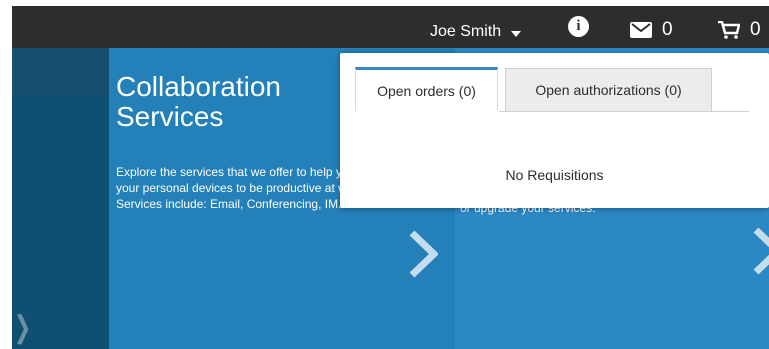 The width and height of the screenshot is (769, 349). Describe the element at coordinates (466, 31) in the screenshot. I see `user-name: Joe Smith` at that location.